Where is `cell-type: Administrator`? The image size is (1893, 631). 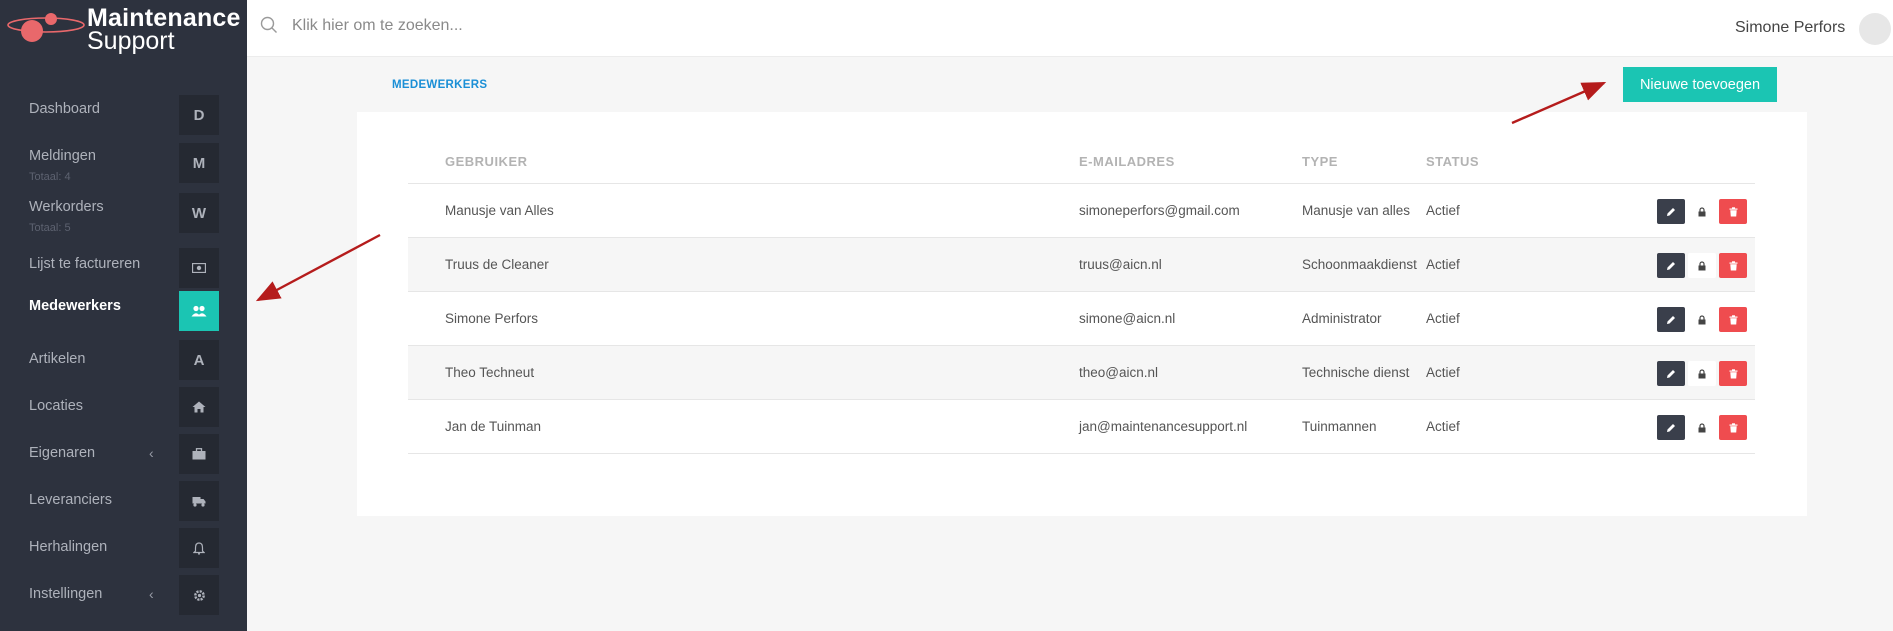
cell-type: Administrator is located at coordinates (1342, 318).